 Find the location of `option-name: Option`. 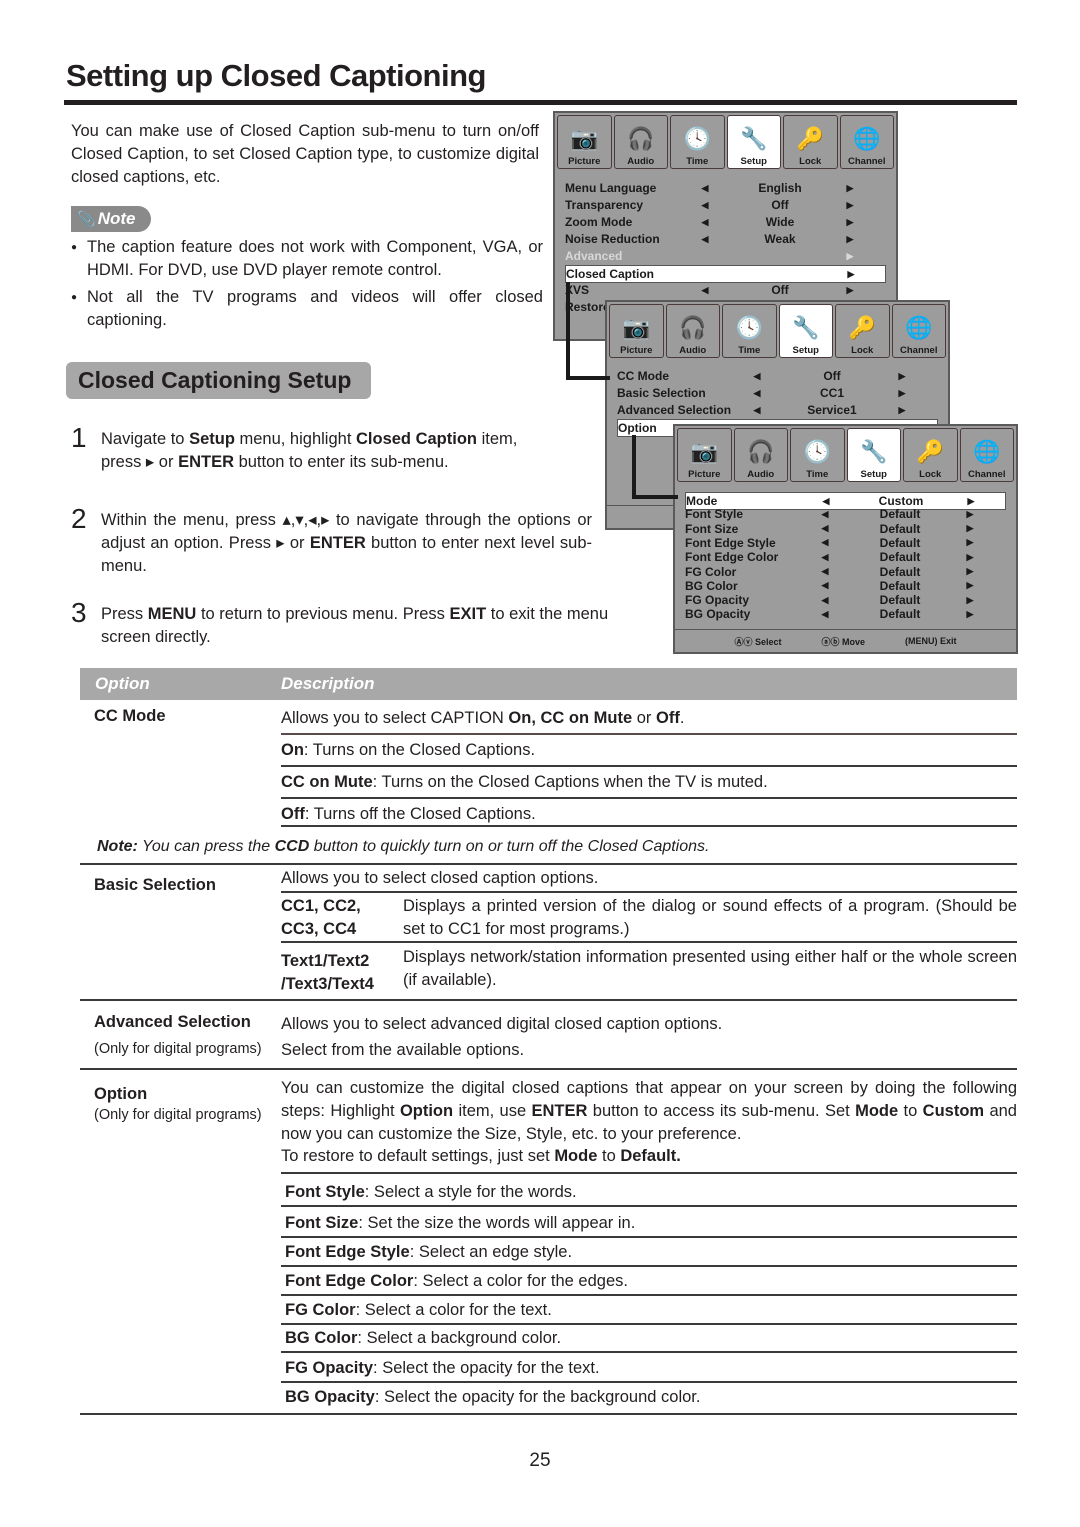

option-name: Option is located at coordinates (121, 1094).